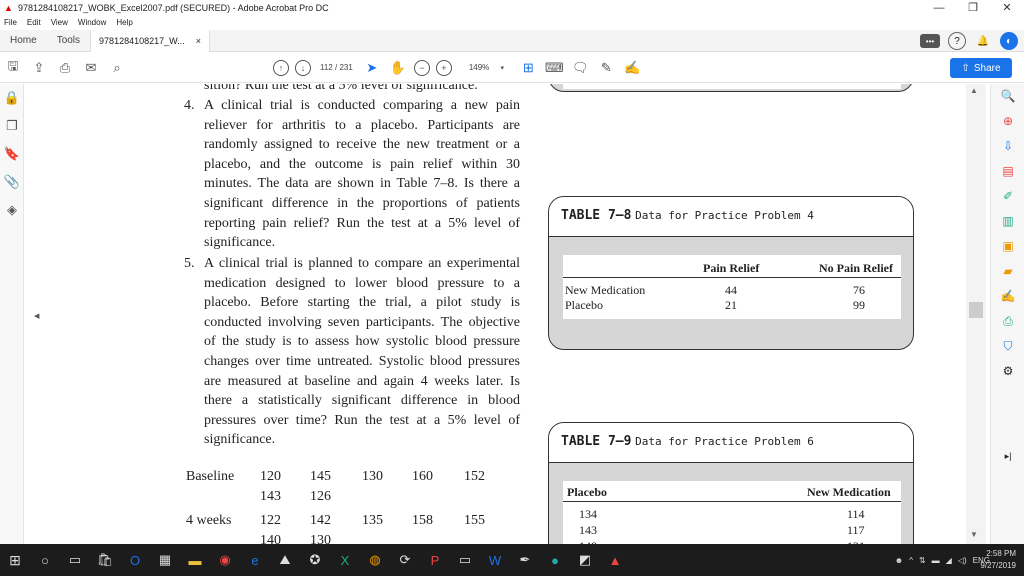  What do you see at coordinates (59, 23) in the screenshot?
I see `menu-view: View` at bounding box center [59, 23].